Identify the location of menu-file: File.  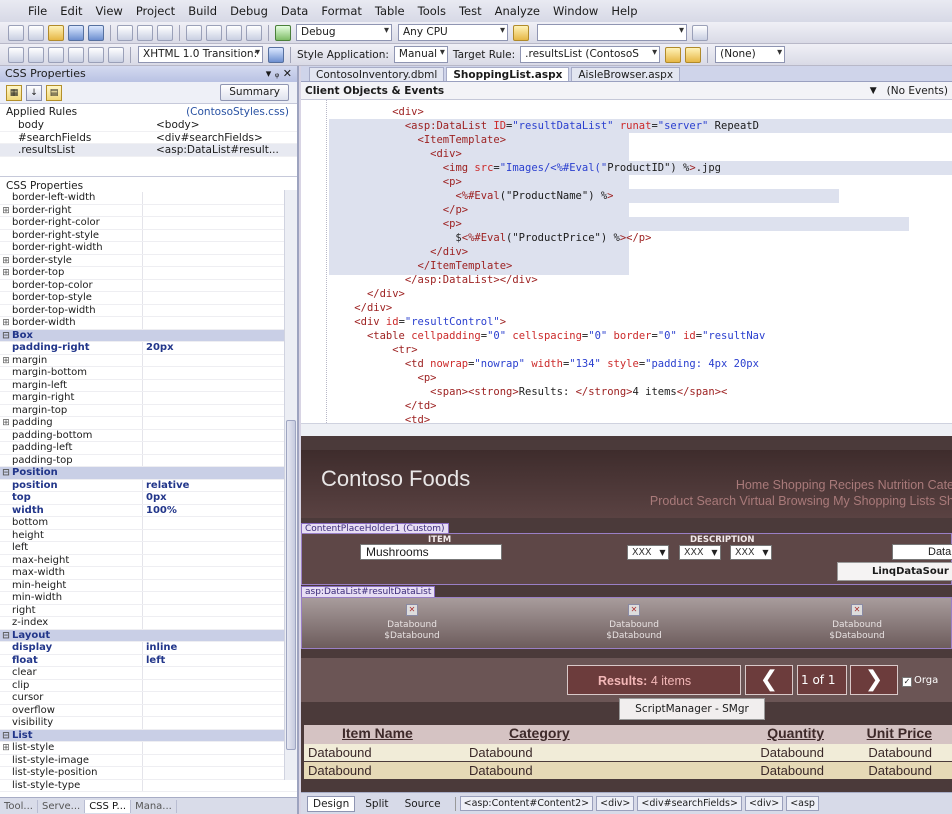
(42, 11).